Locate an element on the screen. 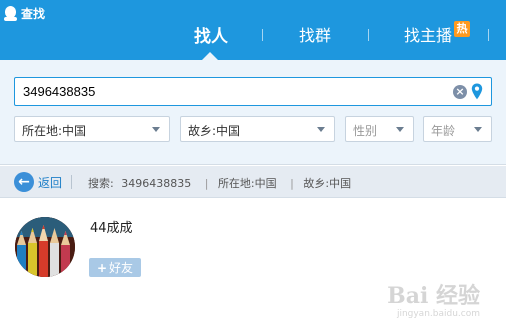  watermark-brand: Bai 经验 is located at coordinates (433, 296).